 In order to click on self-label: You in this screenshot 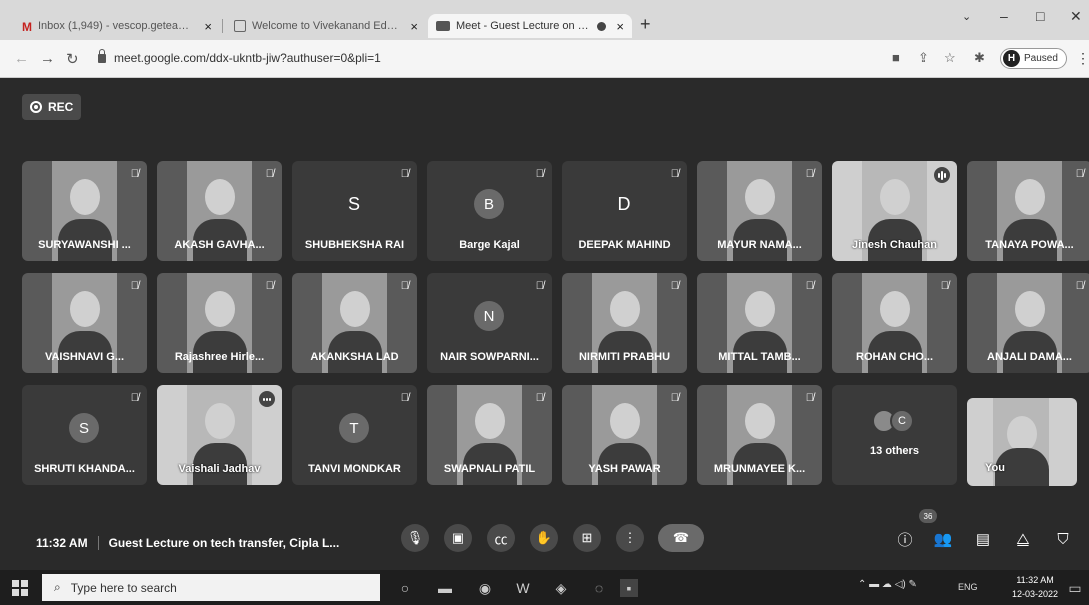, I will do `click(995, 468)`.